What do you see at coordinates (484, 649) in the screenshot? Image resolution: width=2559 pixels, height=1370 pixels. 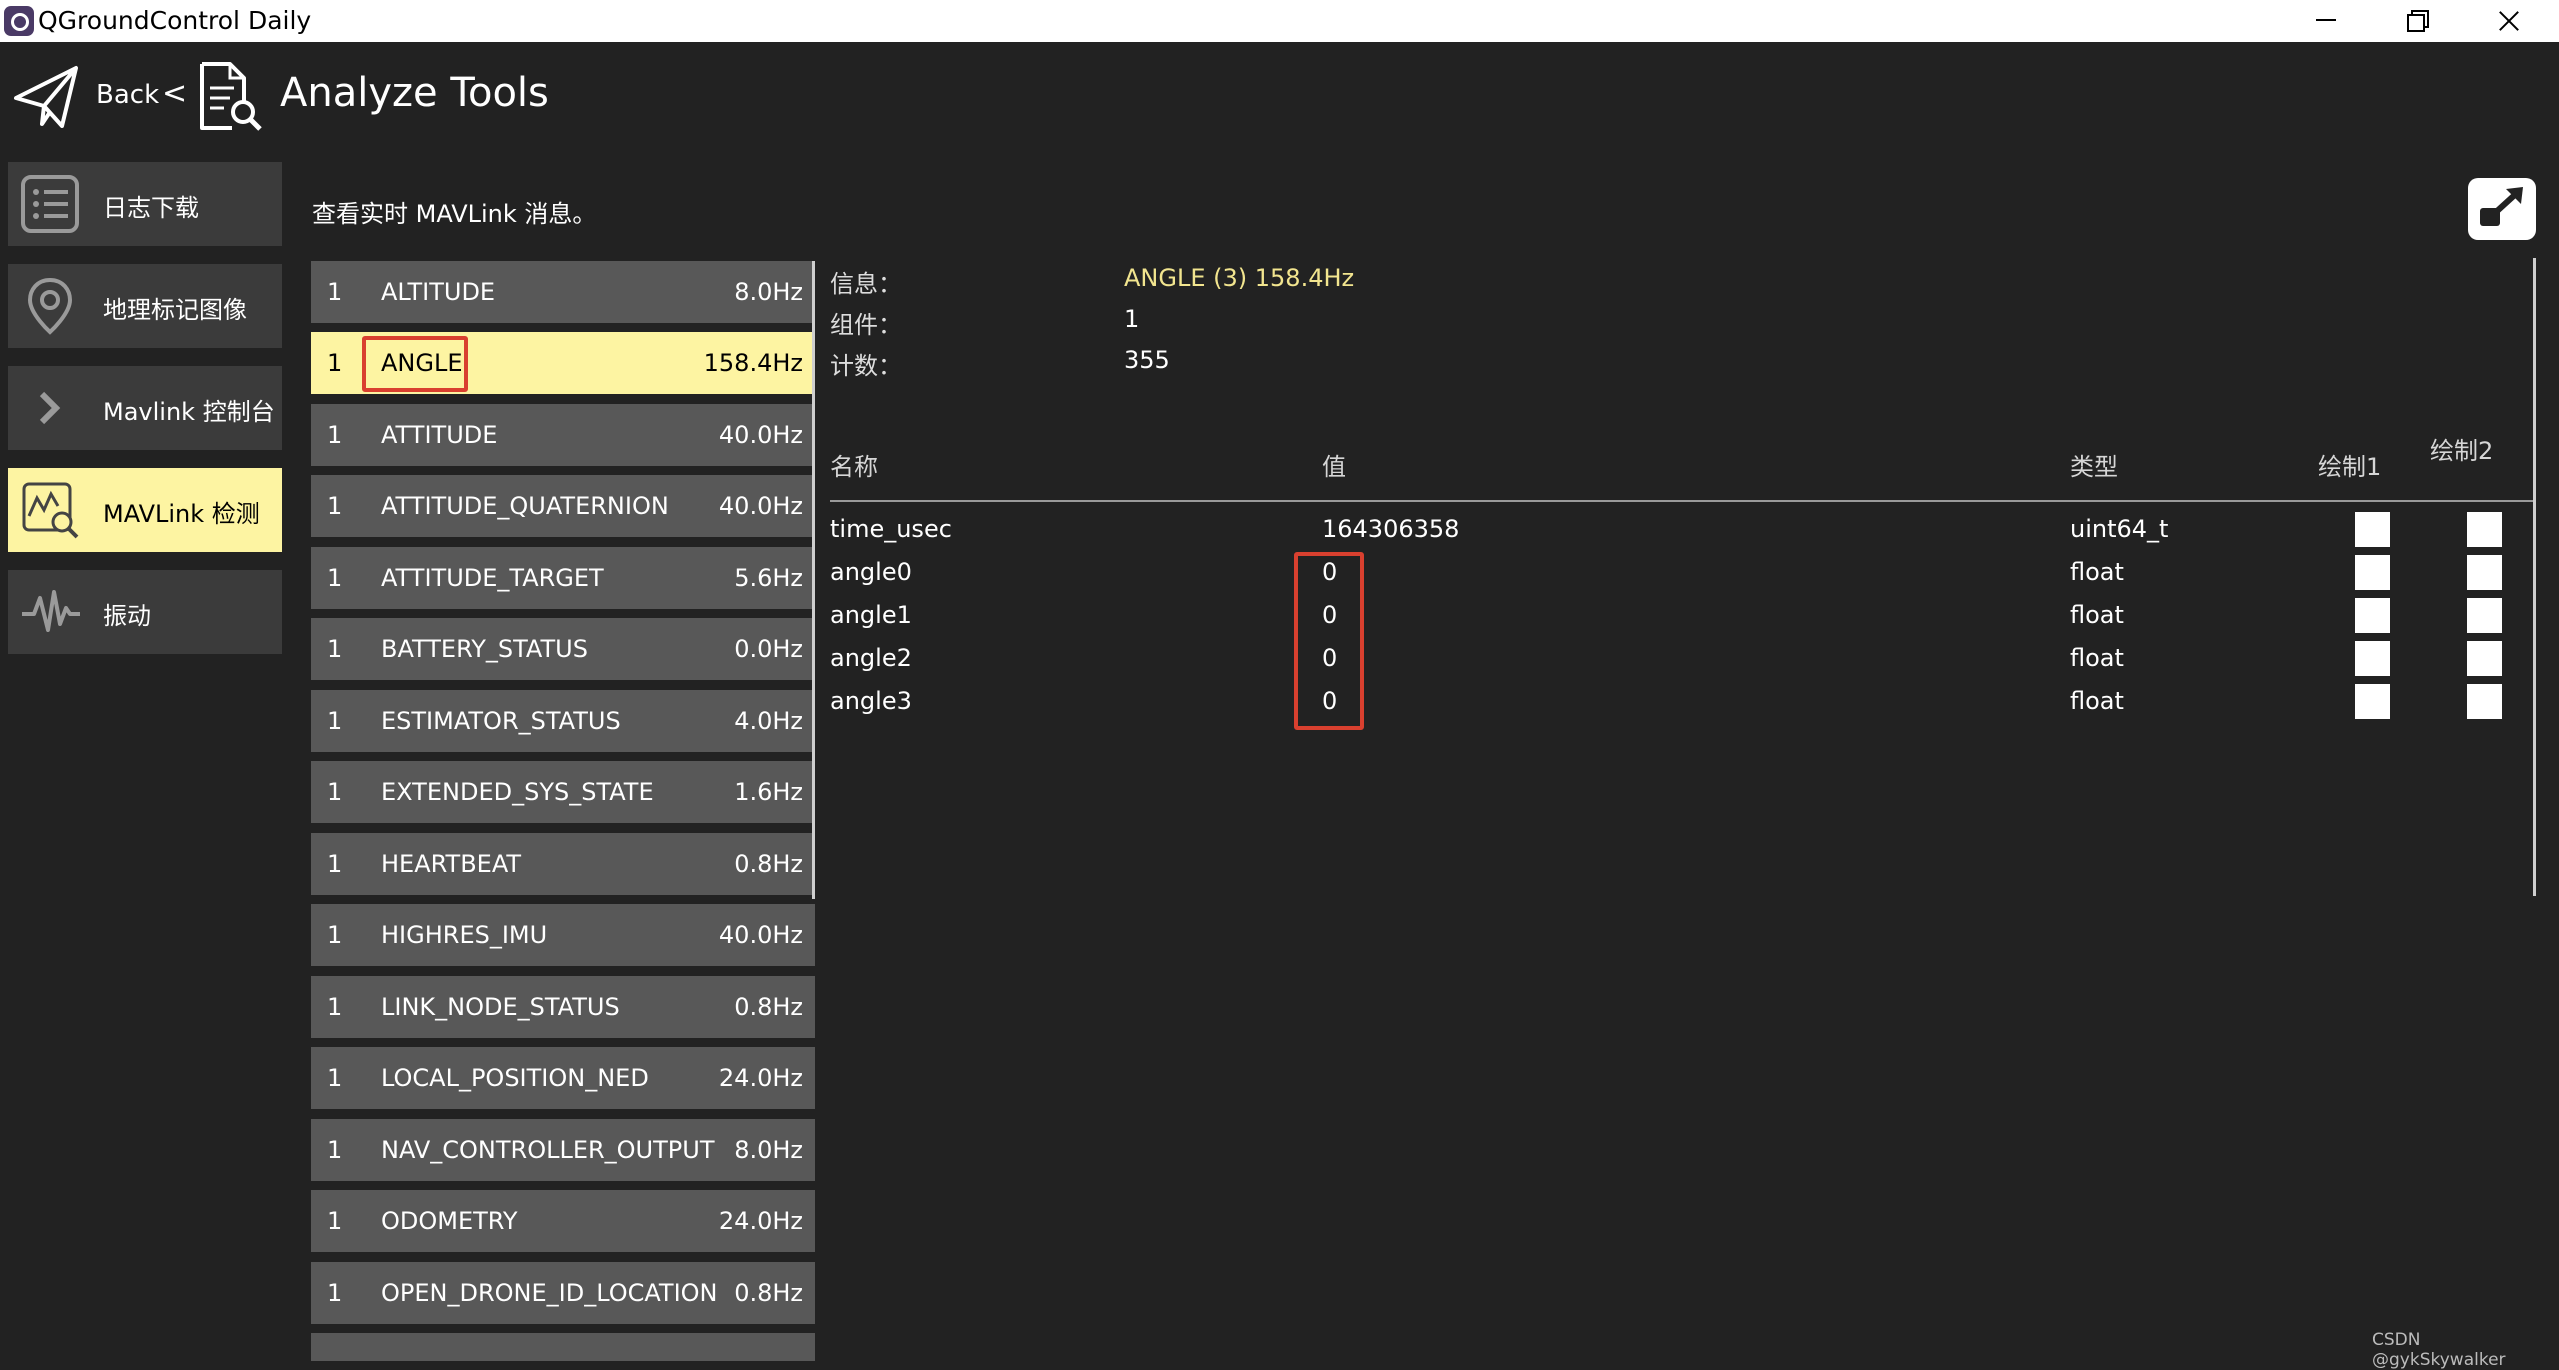 I see `message-name: BATTERY_STATUS` at bounding box center [484, 649].